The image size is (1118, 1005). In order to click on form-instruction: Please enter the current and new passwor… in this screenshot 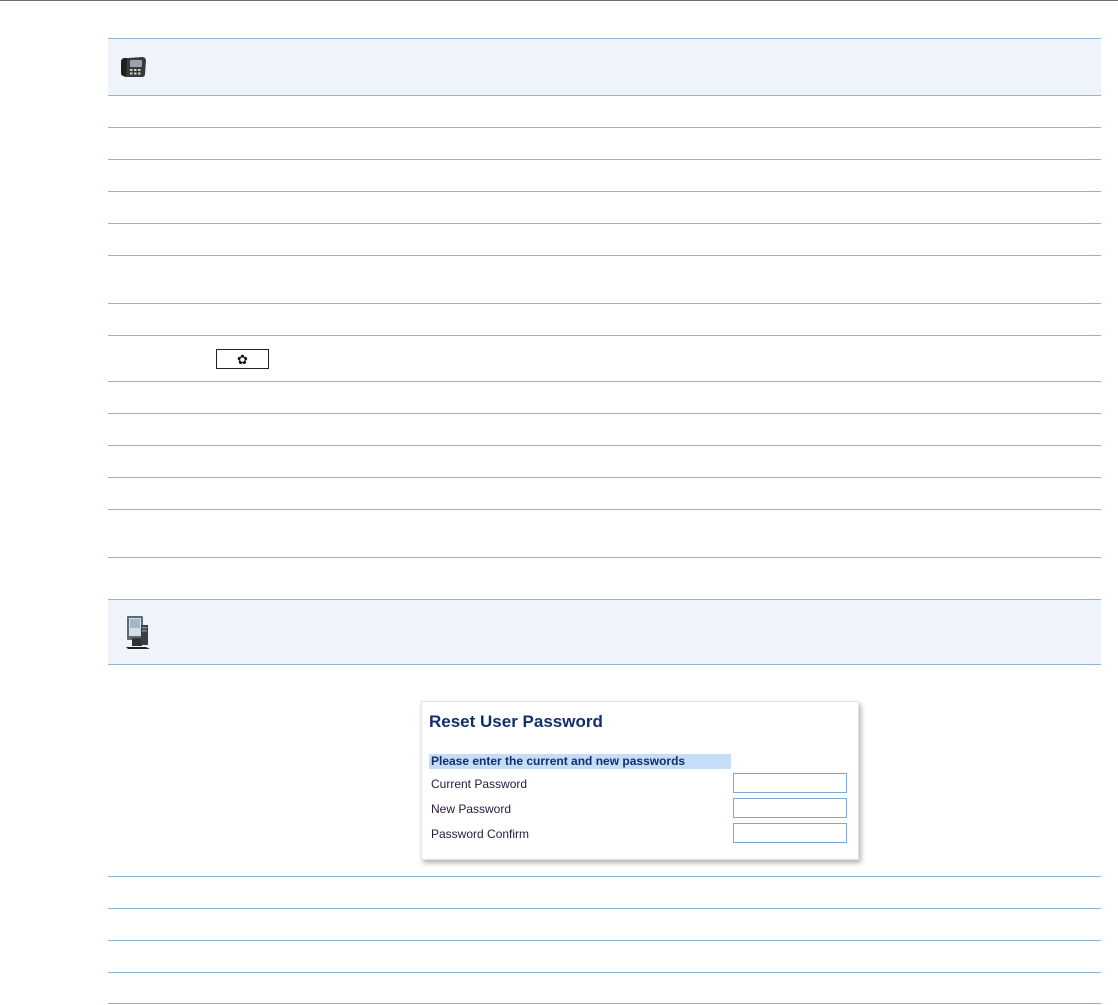, I will do `click(580, 761)`.